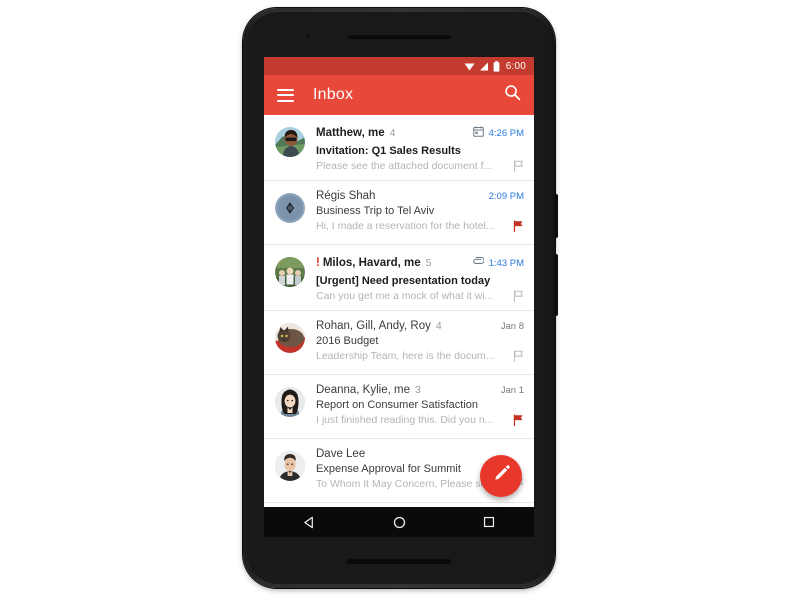  I want to click on email-subject: 2016 Budget, so click(347, 341).